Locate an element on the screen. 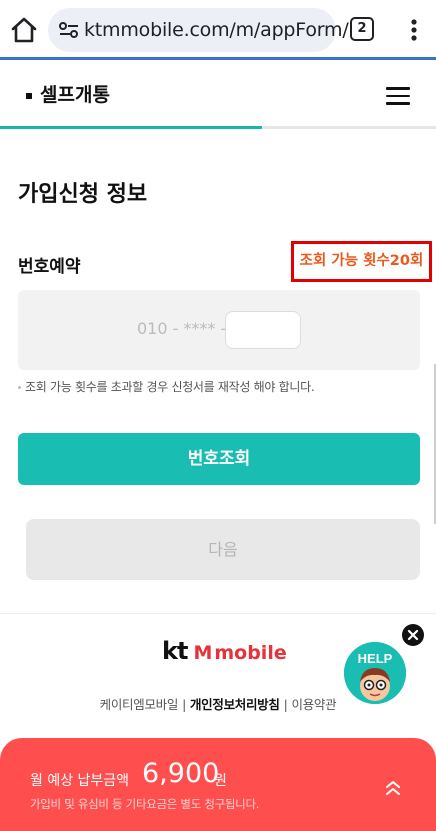 This screenshot has width=436, height=831. lookup-notice: 조회 가능 횟수를 초과할 경우 신청서를 재작성 해야 합니다. is located at coordinates (166, 386).